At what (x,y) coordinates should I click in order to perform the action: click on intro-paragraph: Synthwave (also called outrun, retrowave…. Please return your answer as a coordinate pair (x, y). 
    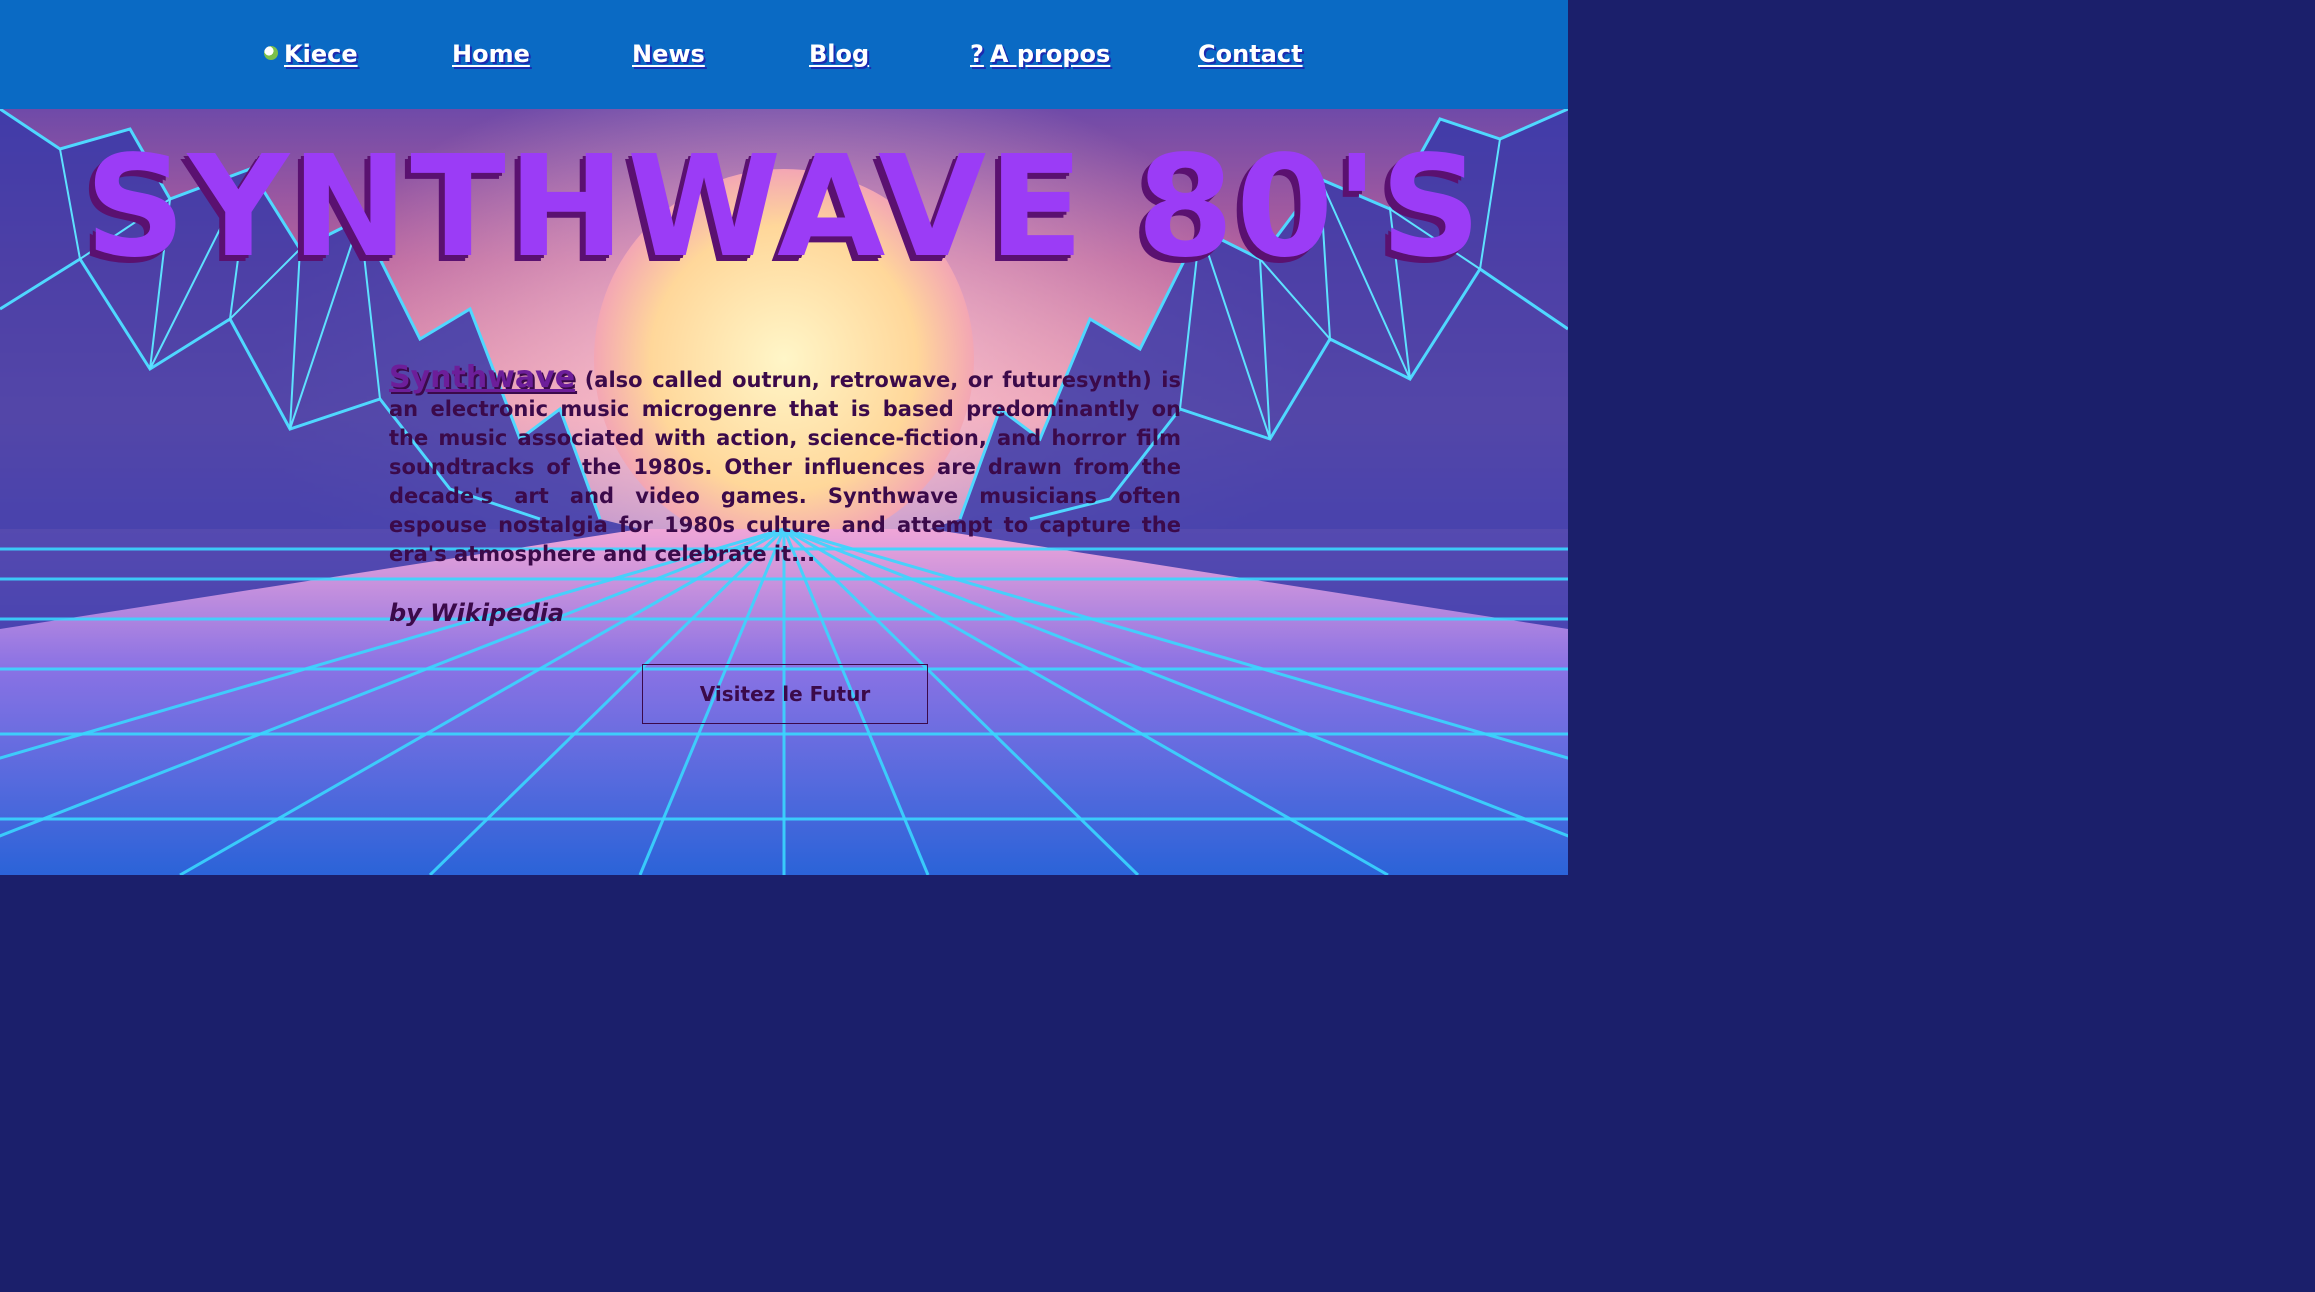
    Looking at the image, I should click on (785, 466).